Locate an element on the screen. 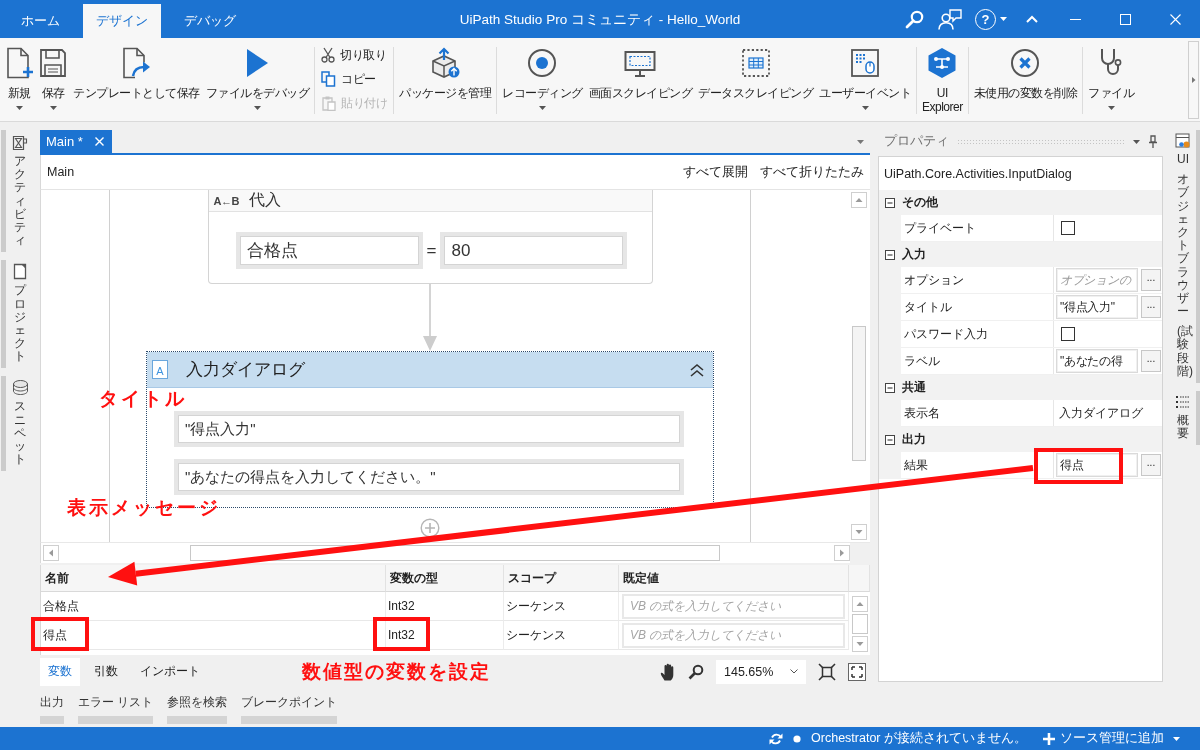  list-icon is located at coordinates (1183, 402).